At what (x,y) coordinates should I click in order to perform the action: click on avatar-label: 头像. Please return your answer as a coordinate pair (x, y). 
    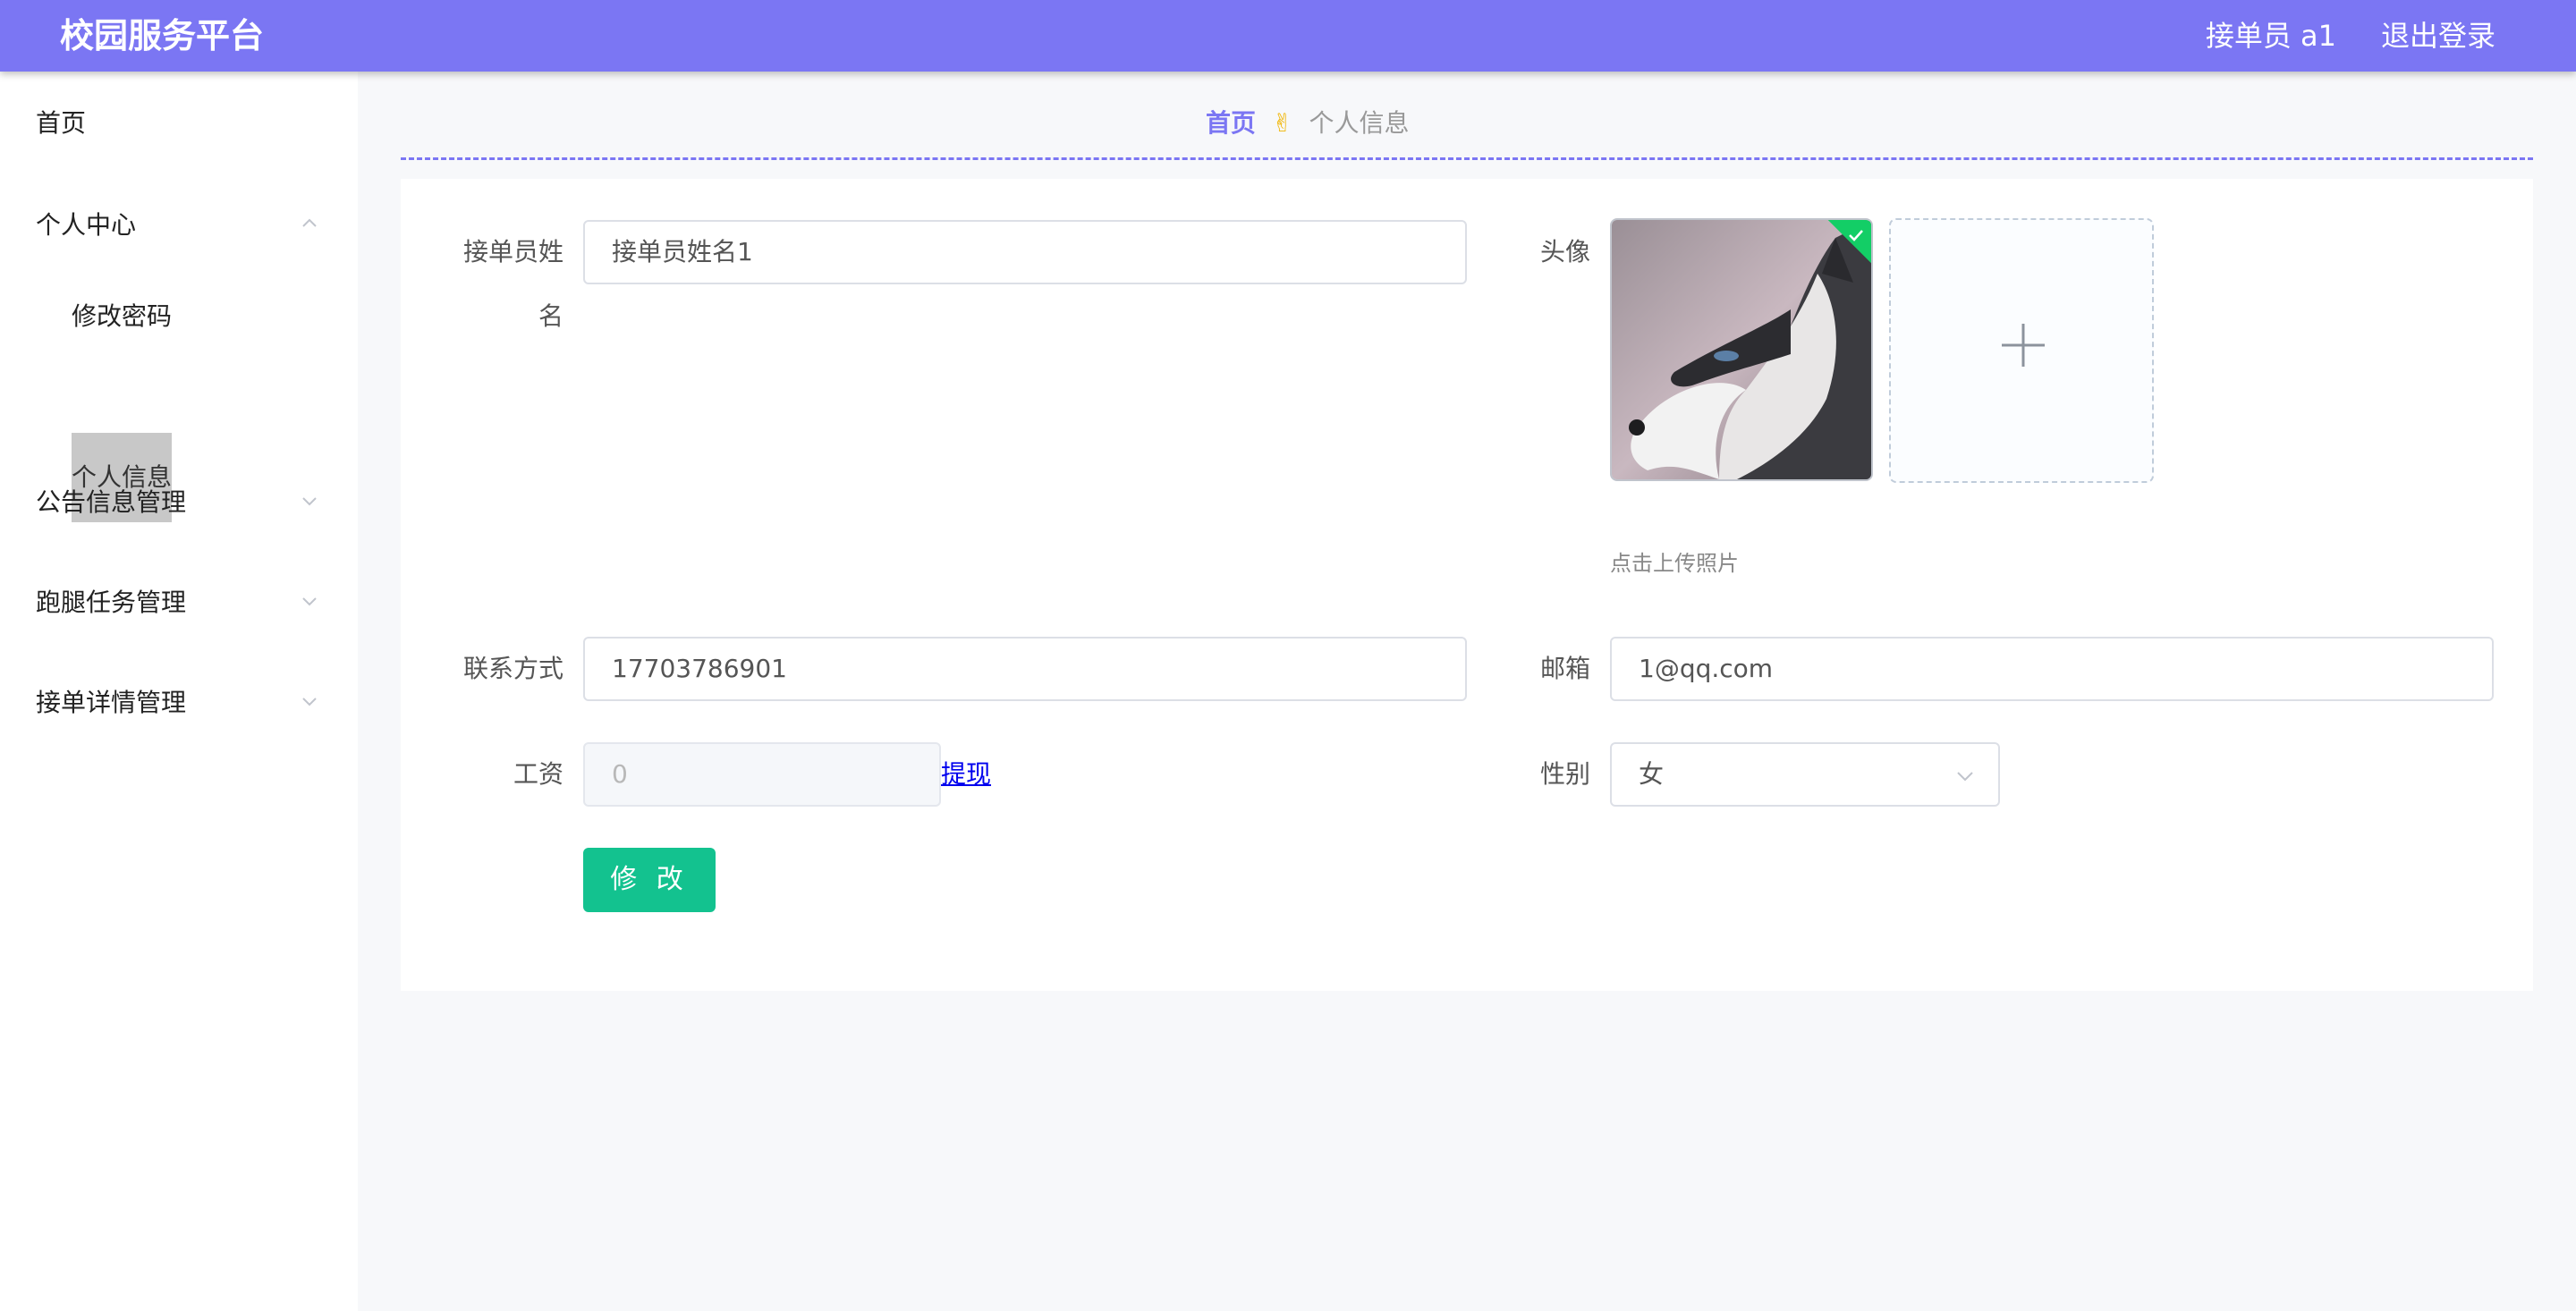
    Looking at the image, I should click on (1564, 251).